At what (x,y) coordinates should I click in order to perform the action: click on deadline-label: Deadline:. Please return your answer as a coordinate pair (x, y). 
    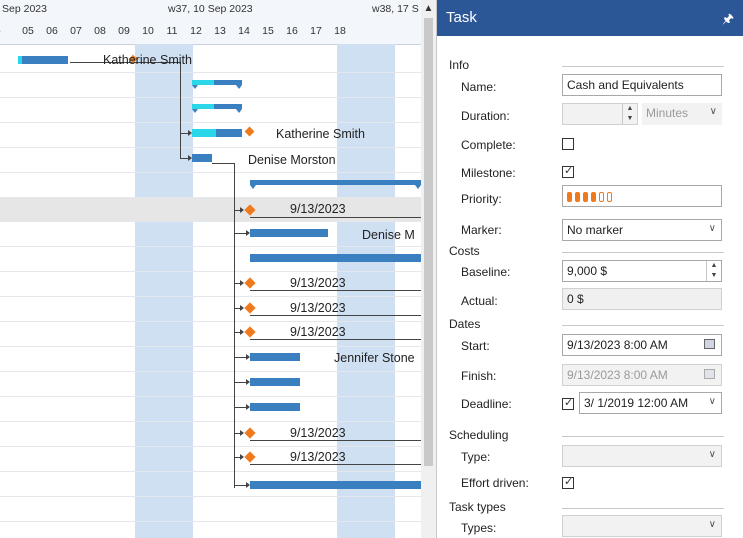
    Looking at the image, I should click on (486, 404).